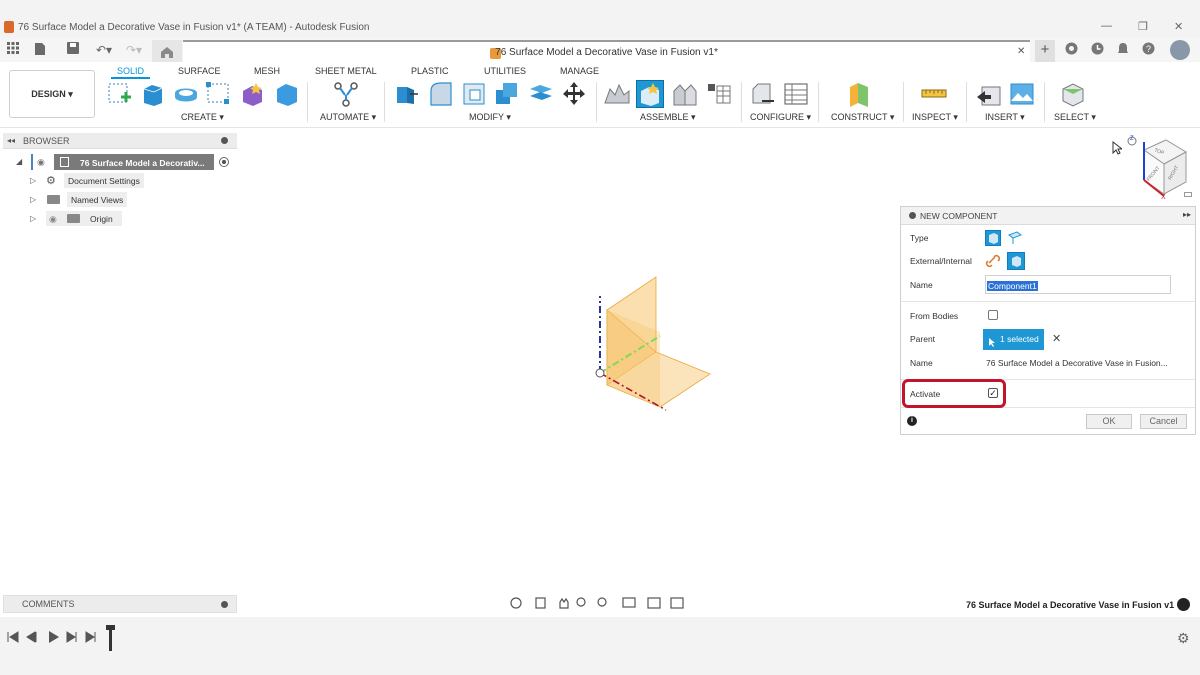  I want to click on select-group-label: SELECT ▾, so click(1075, 117).